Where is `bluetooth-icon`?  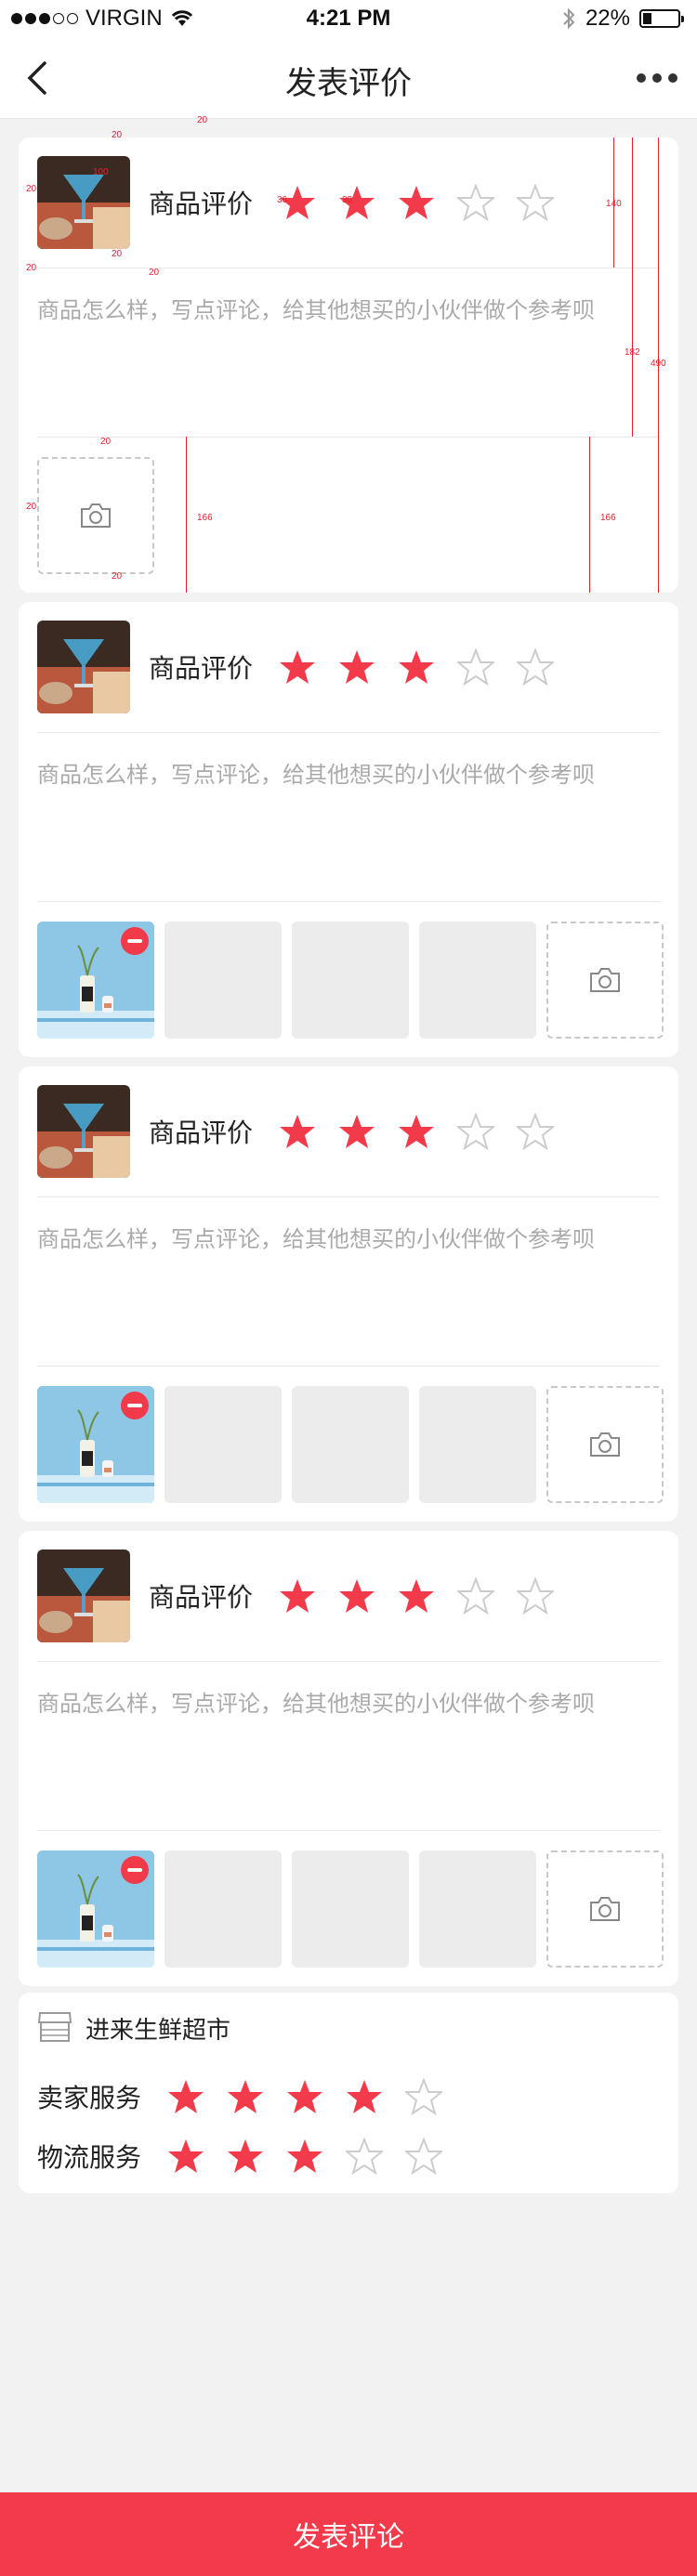
bluetooth-icon is located at coordinates (569, 18).